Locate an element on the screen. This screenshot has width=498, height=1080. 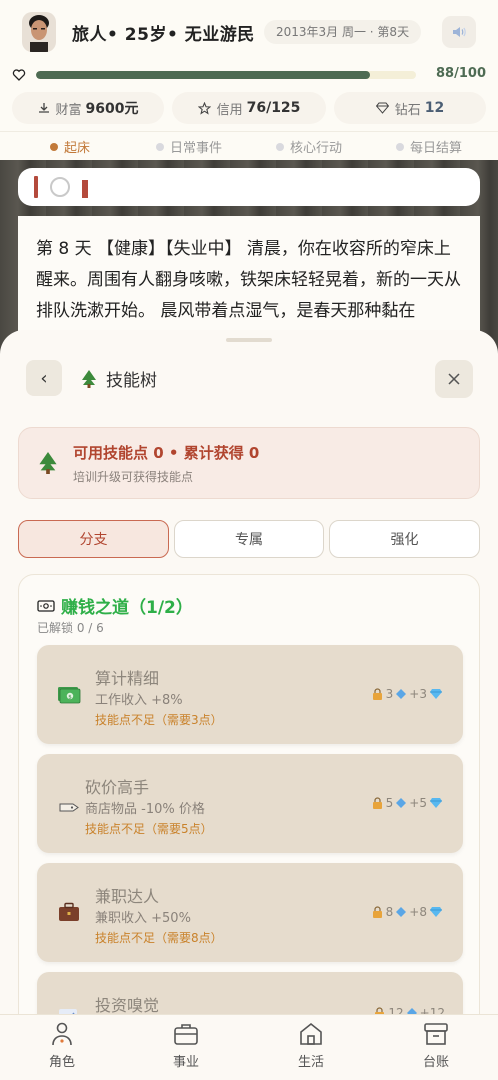
credit-stat: 信用 76/125 is located at coordinates (249, 108).